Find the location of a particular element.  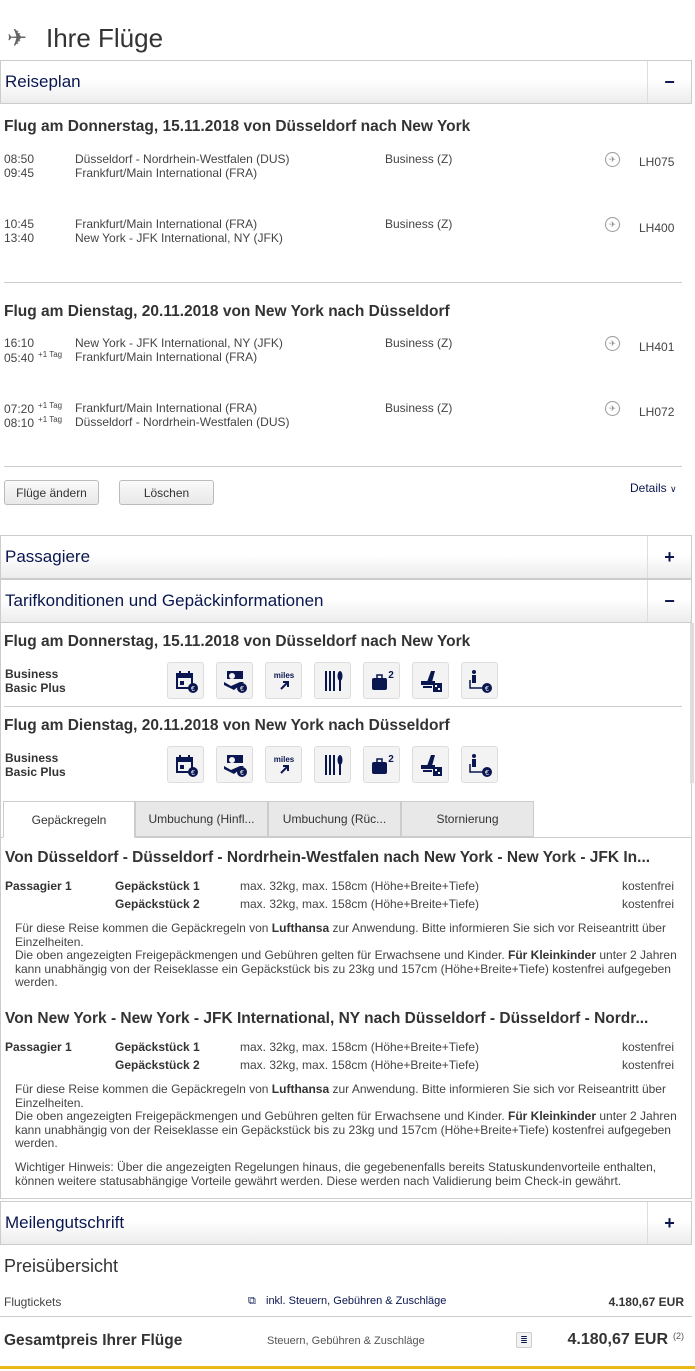

details-link: Details ∨ is located at coordinates (653, 488).